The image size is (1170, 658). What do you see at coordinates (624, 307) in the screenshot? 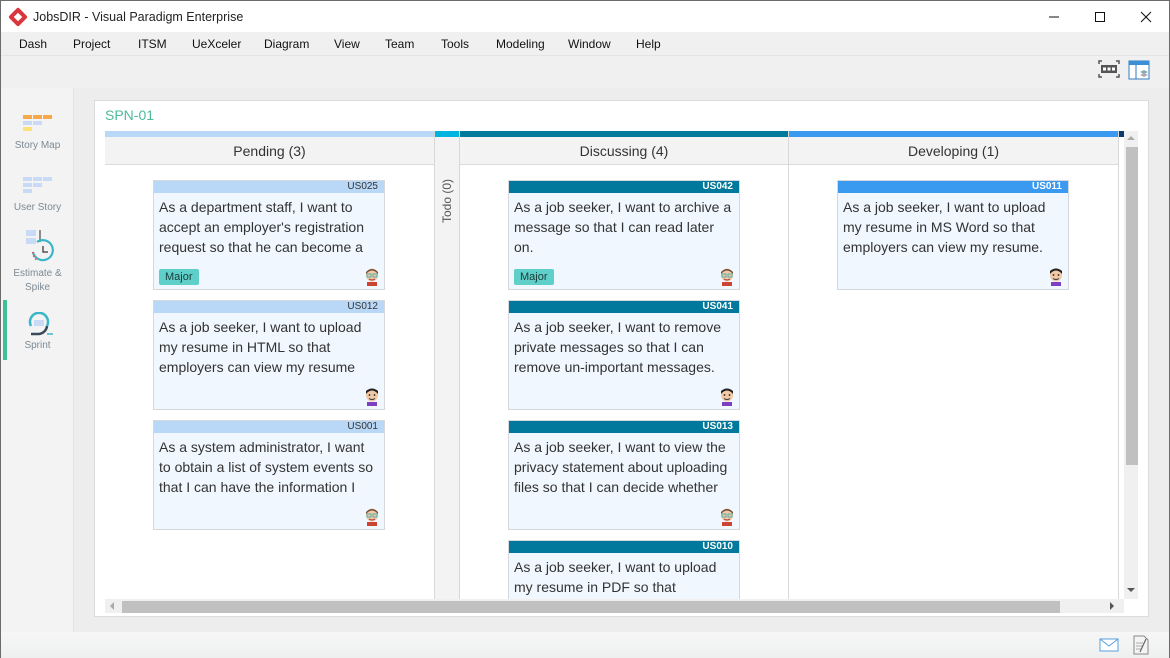
I see `story-card-id: US041` at bounding box center [624, 307].